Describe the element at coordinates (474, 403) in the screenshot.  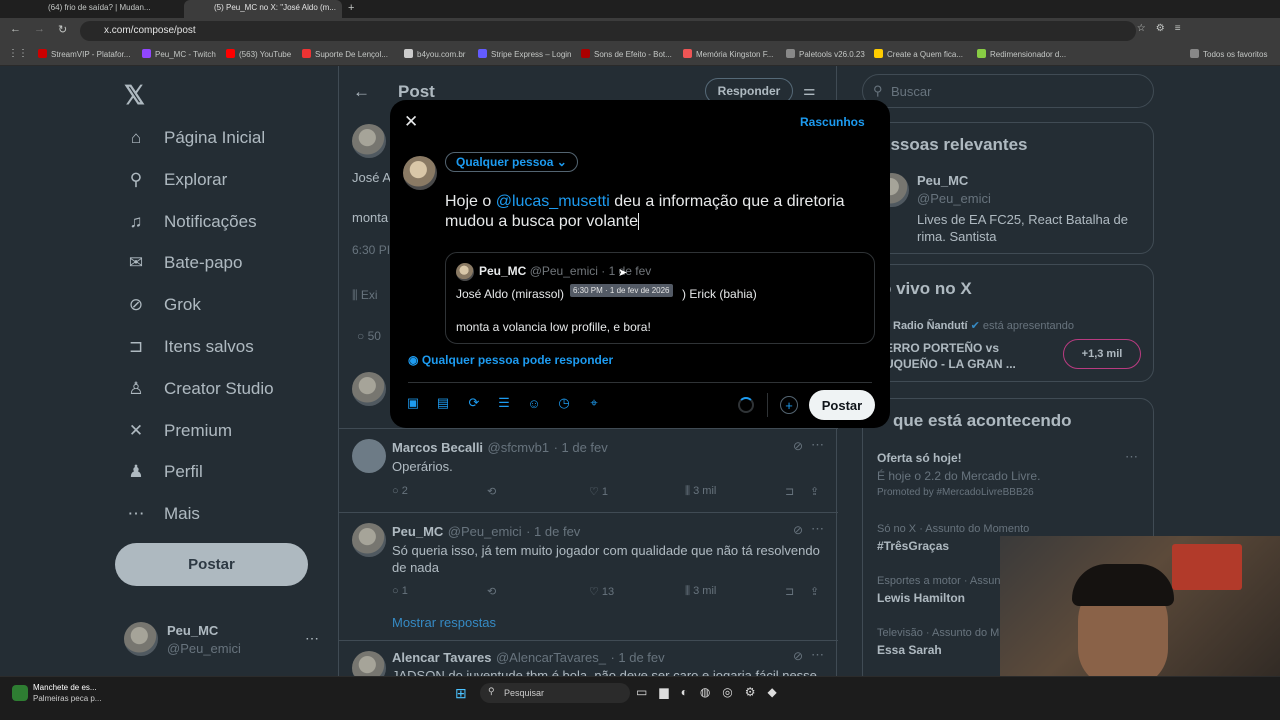
I see `grok-icon: ⟳` at that location.